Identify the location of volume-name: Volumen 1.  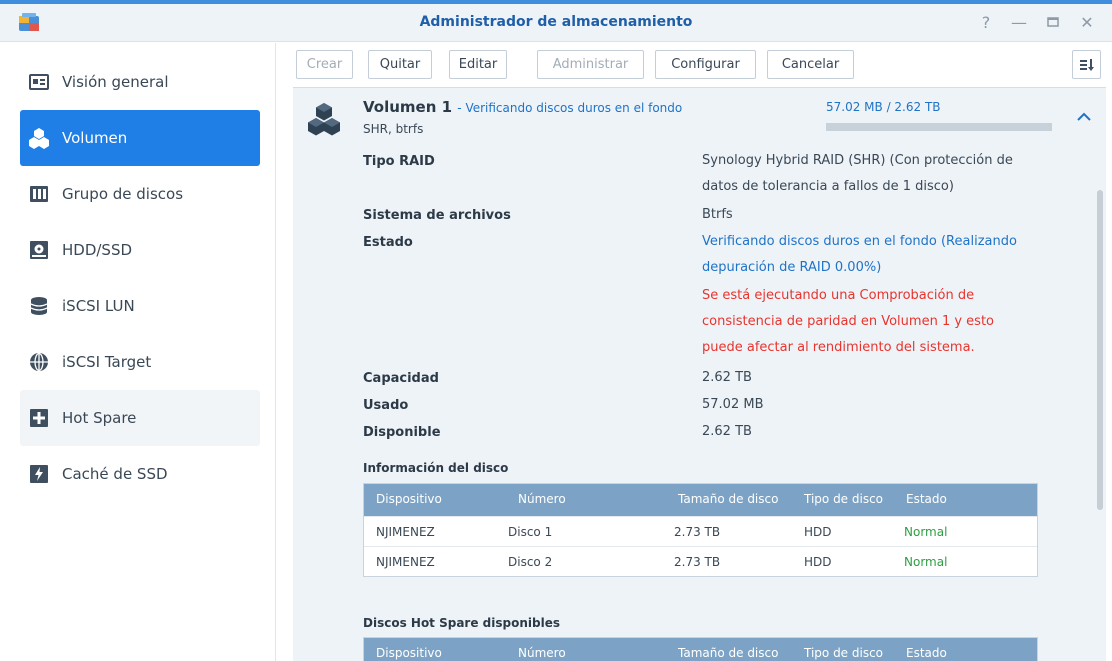
(408, 107).